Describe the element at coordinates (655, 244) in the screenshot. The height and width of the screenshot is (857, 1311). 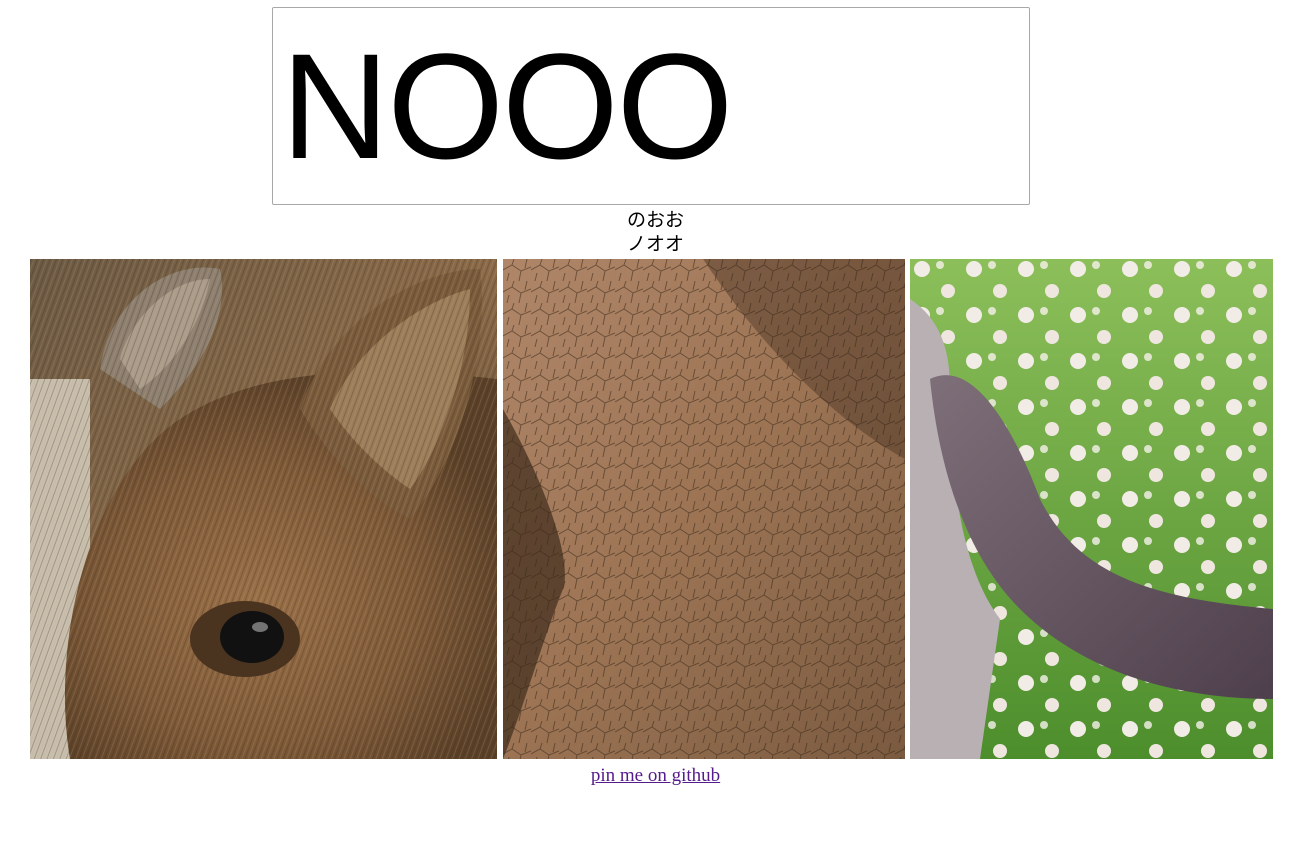
I see `katakana-reading: ノオオ` at that location.